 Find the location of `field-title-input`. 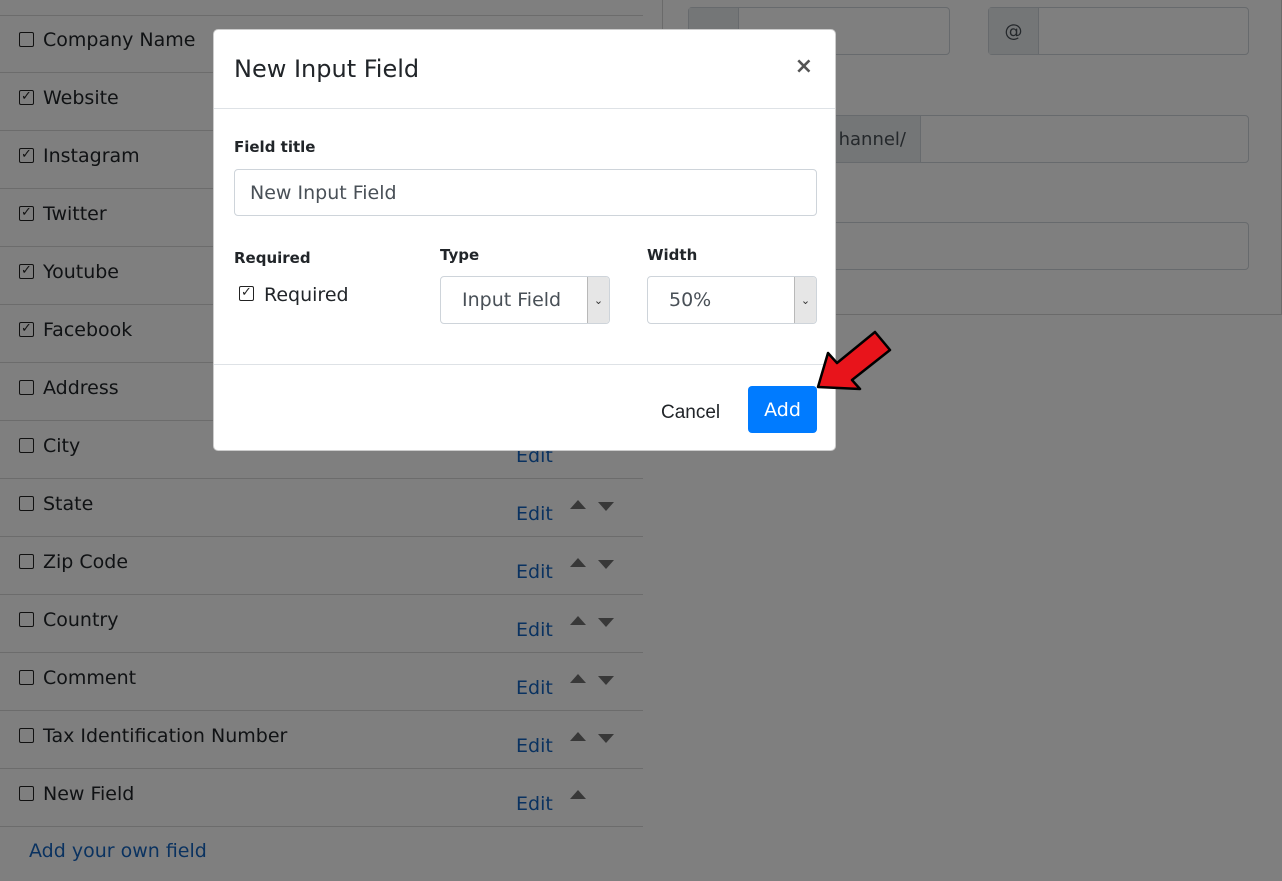

field-title-input is located at coordinates (525, 192).